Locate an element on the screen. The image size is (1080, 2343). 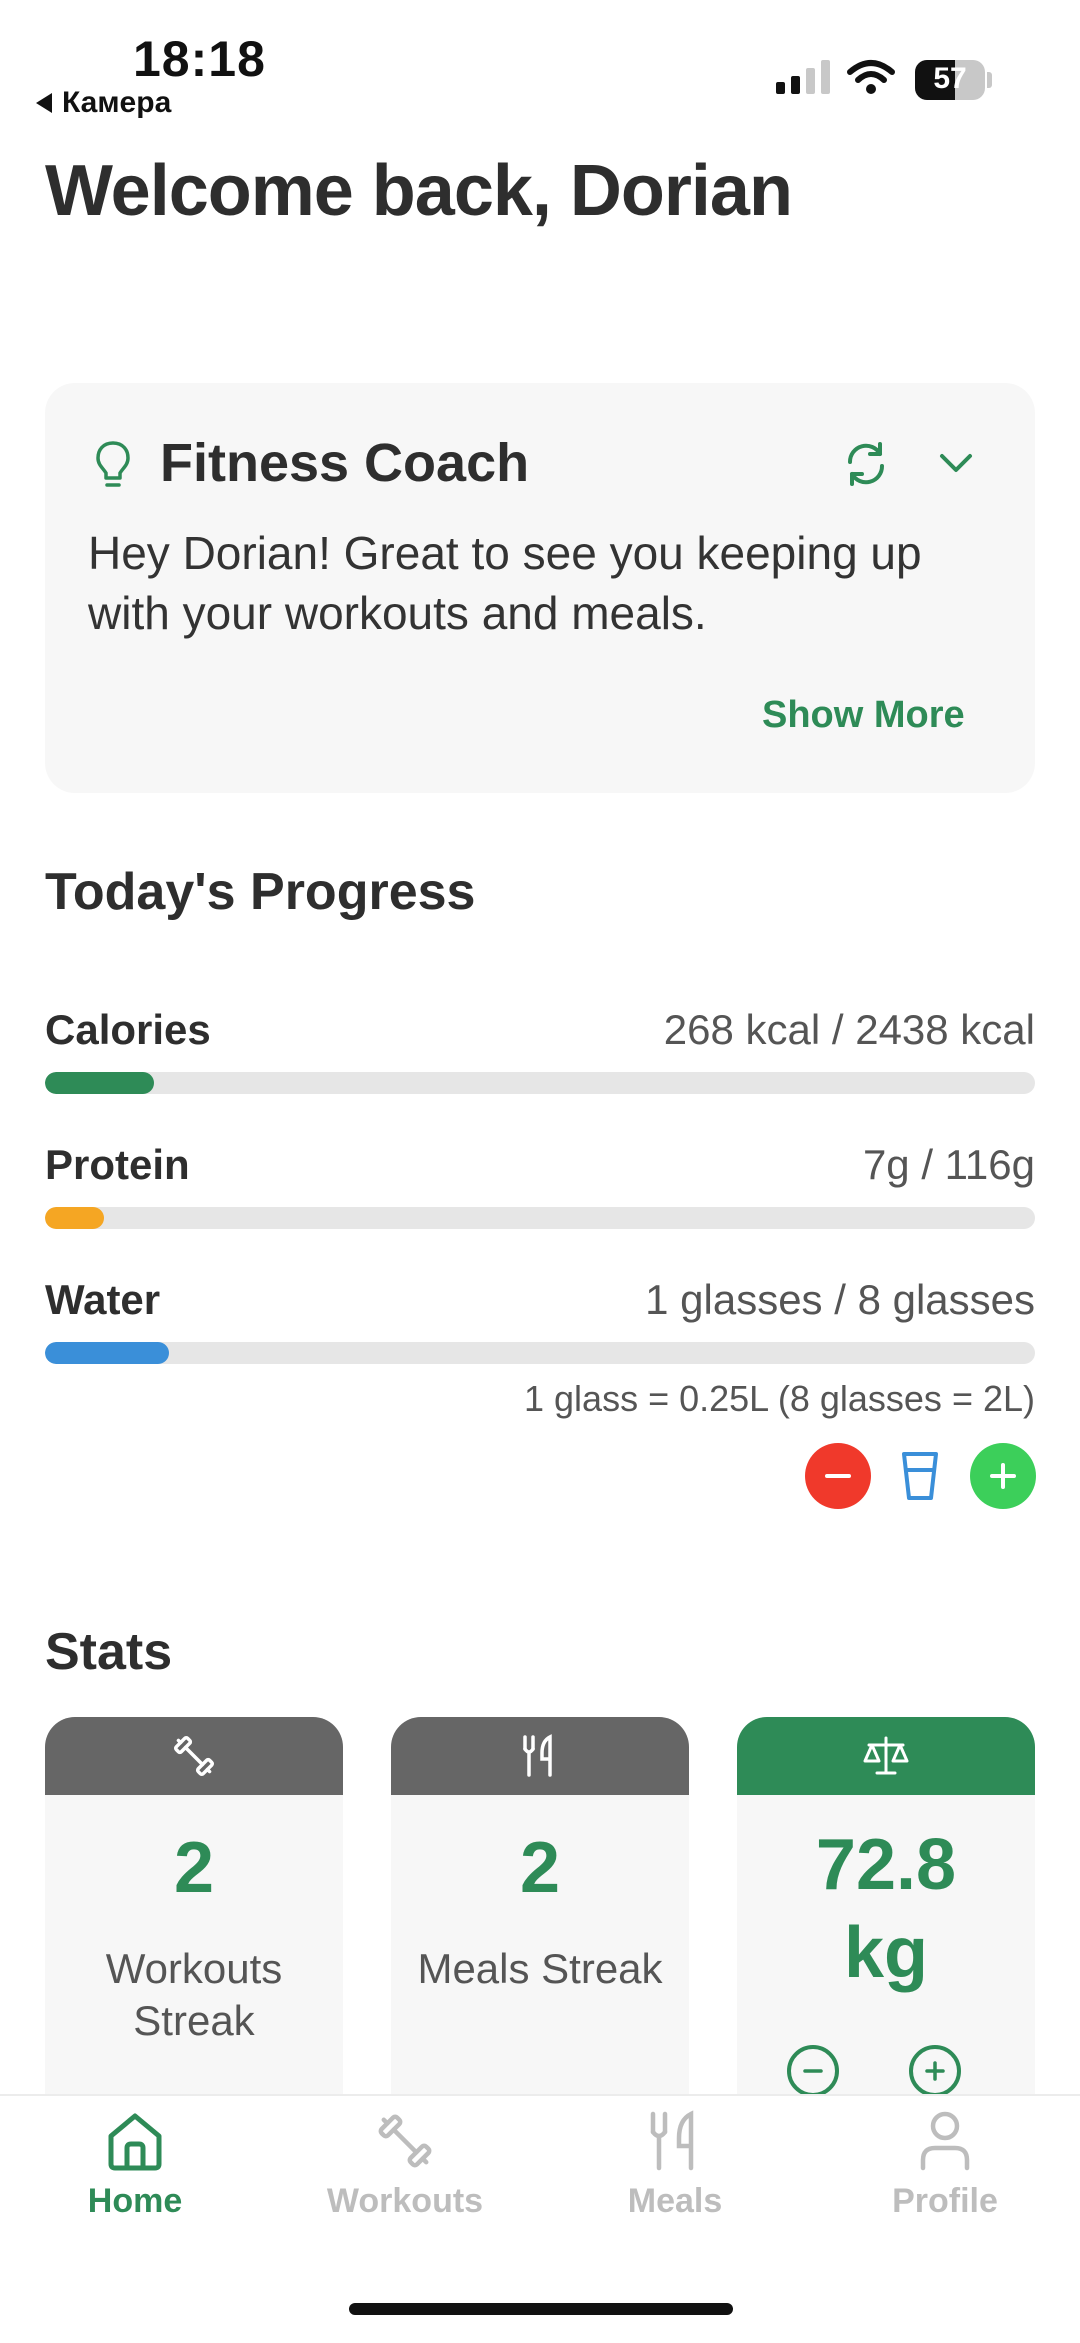
refresh-icon is located at coordinates (866, 464).